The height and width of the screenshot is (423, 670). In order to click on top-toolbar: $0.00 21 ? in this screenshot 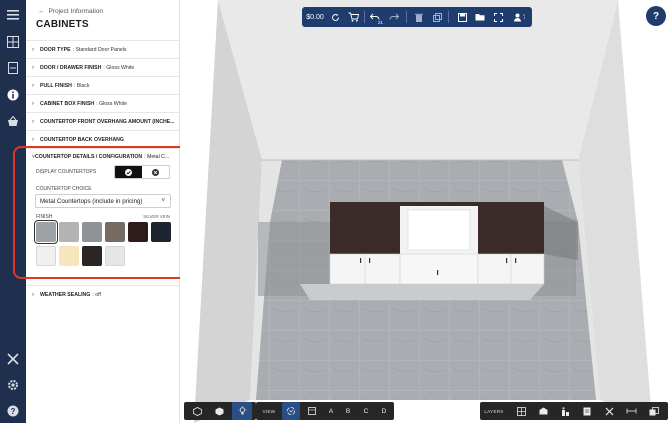, I will do `click(417, 17)`.